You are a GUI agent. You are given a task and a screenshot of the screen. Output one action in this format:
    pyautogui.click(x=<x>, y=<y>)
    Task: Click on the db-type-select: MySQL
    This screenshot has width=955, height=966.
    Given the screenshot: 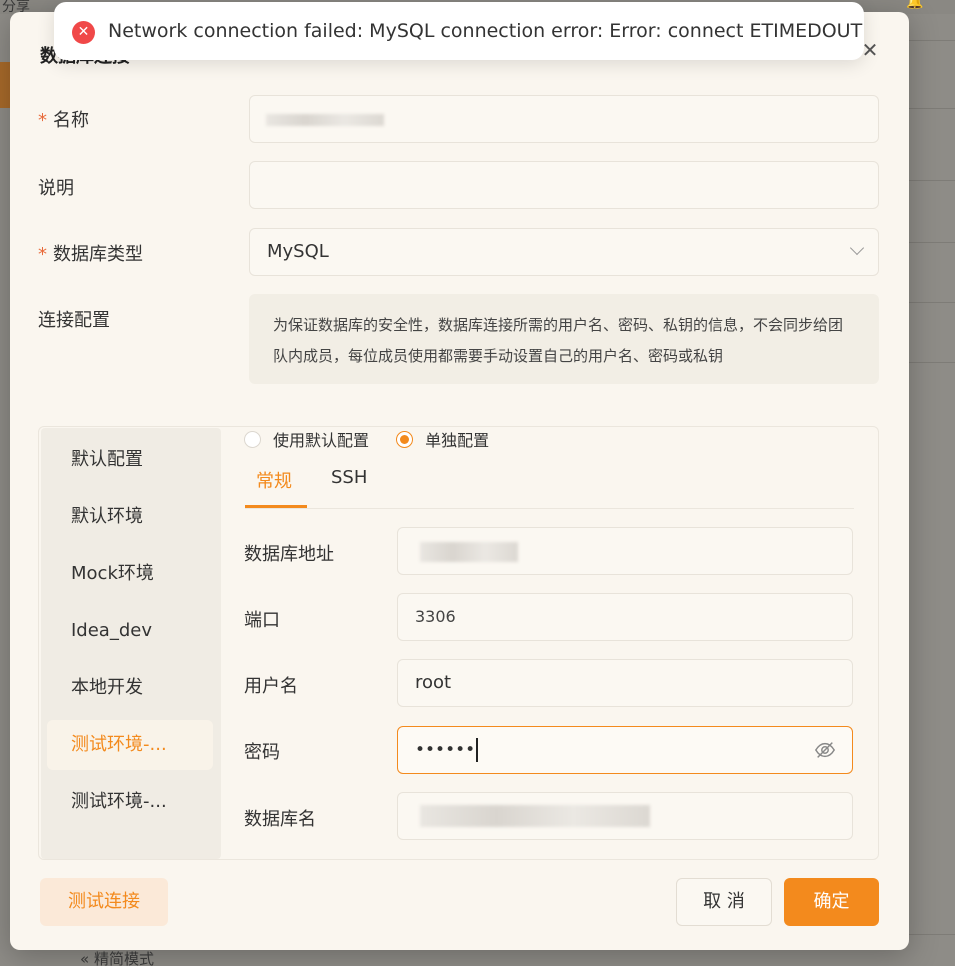 What is the action you would take?
    pyautogui.click(x=564, y=252)
    